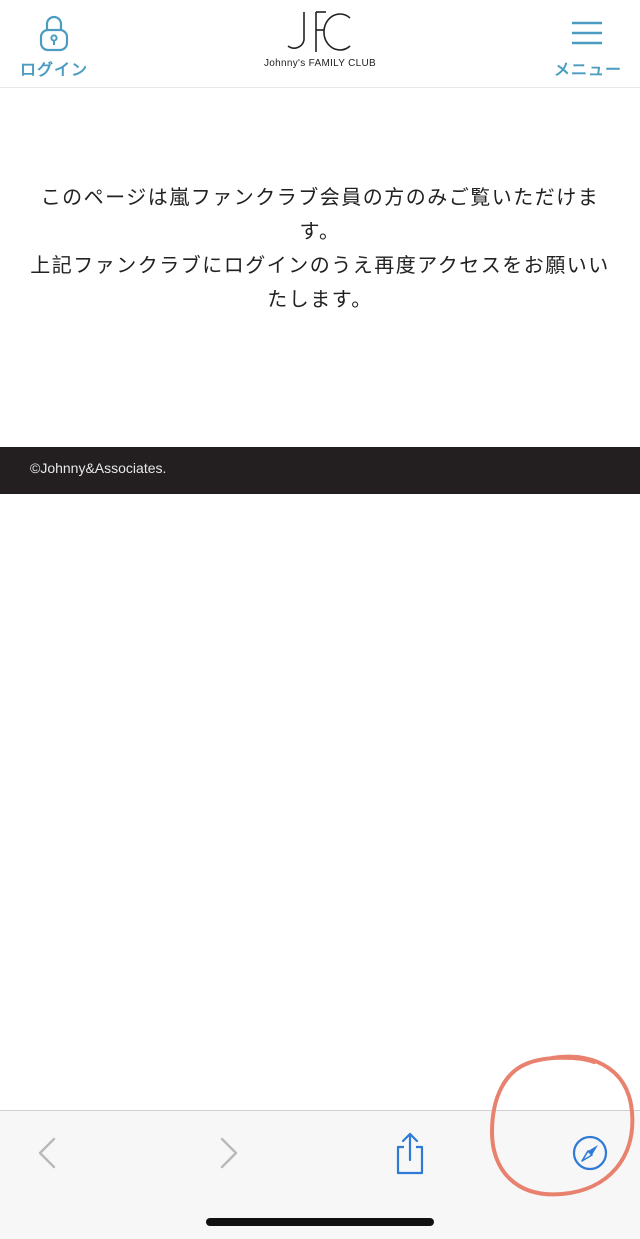  I want to click on share-icon, so click(410, 1153).